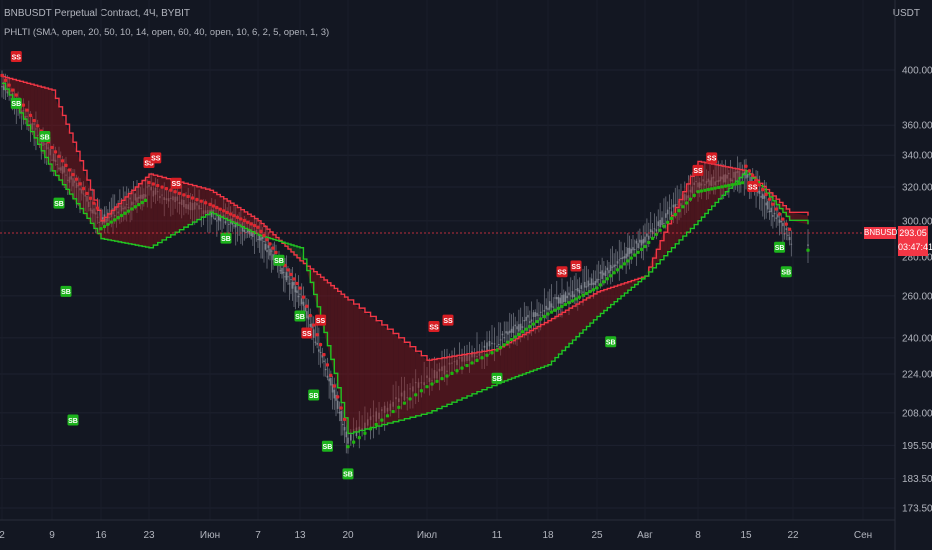 This screenshot has height=550, width=932. What do you see at coordinates (793, 535) in the screenshot?
I see `x-tick-label: 22` at bounding box center [793, 535].